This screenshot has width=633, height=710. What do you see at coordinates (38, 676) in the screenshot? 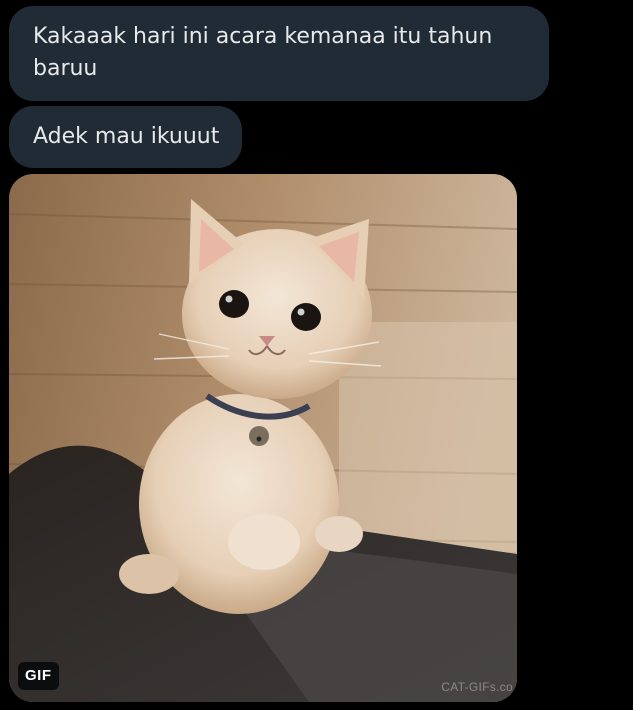
I see `gif-badge: GIF` at bounding box center [38, 676].